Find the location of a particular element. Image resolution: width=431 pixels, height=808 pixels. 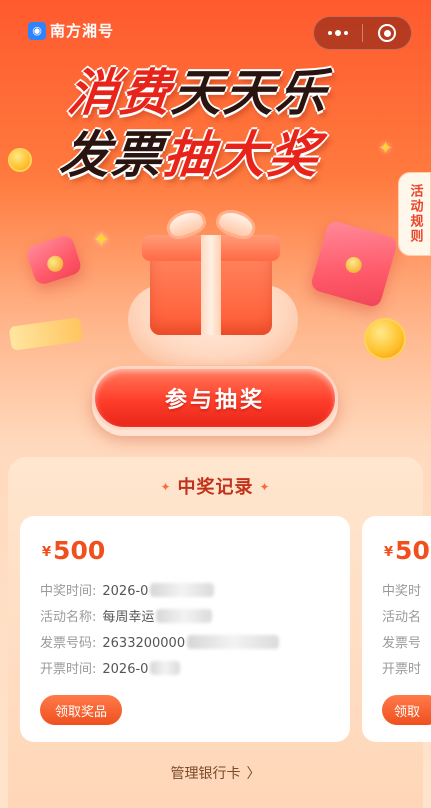

issue-time-row: 开票时 is located at coordinates (401, 667).